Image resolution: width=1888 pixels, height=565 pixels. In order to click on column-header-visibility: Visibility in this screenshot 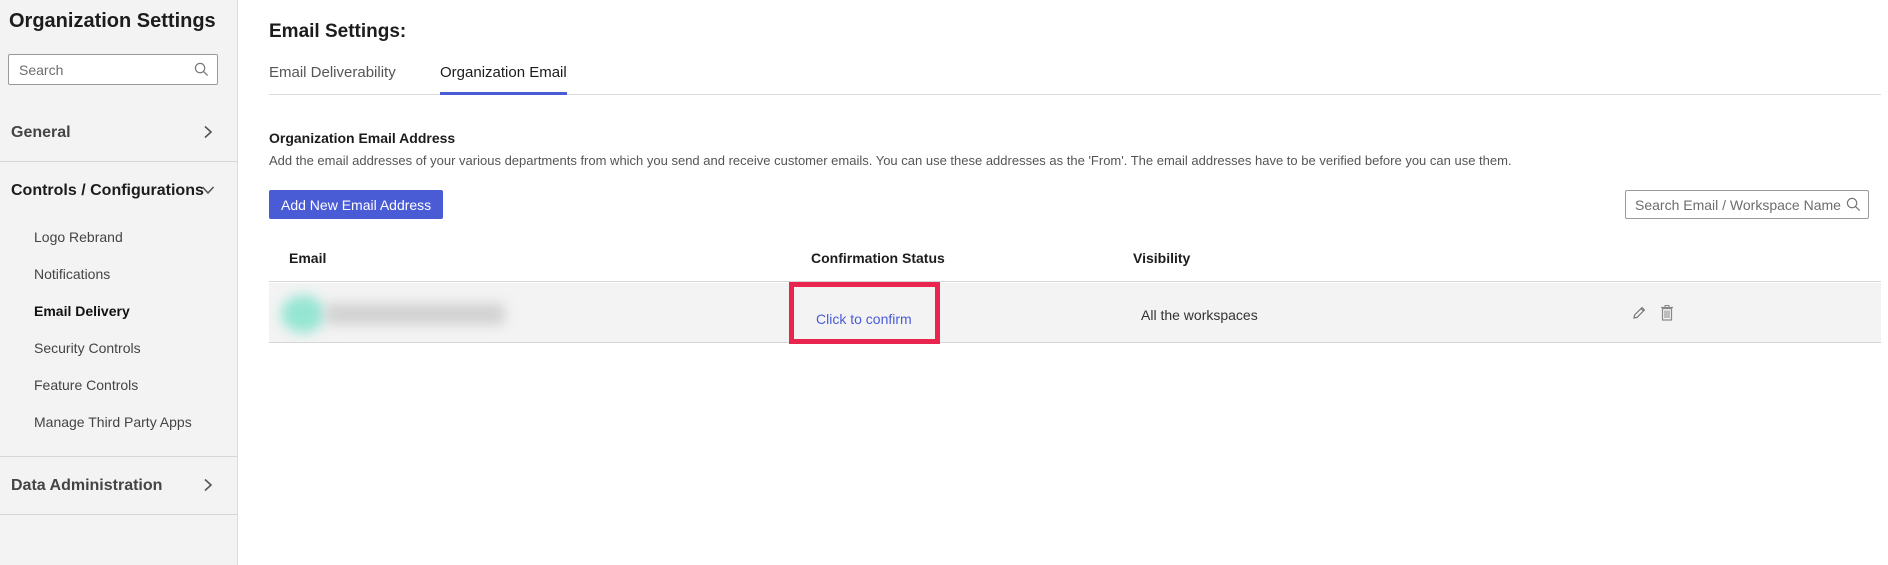, I will do `click(1162, 258)`.